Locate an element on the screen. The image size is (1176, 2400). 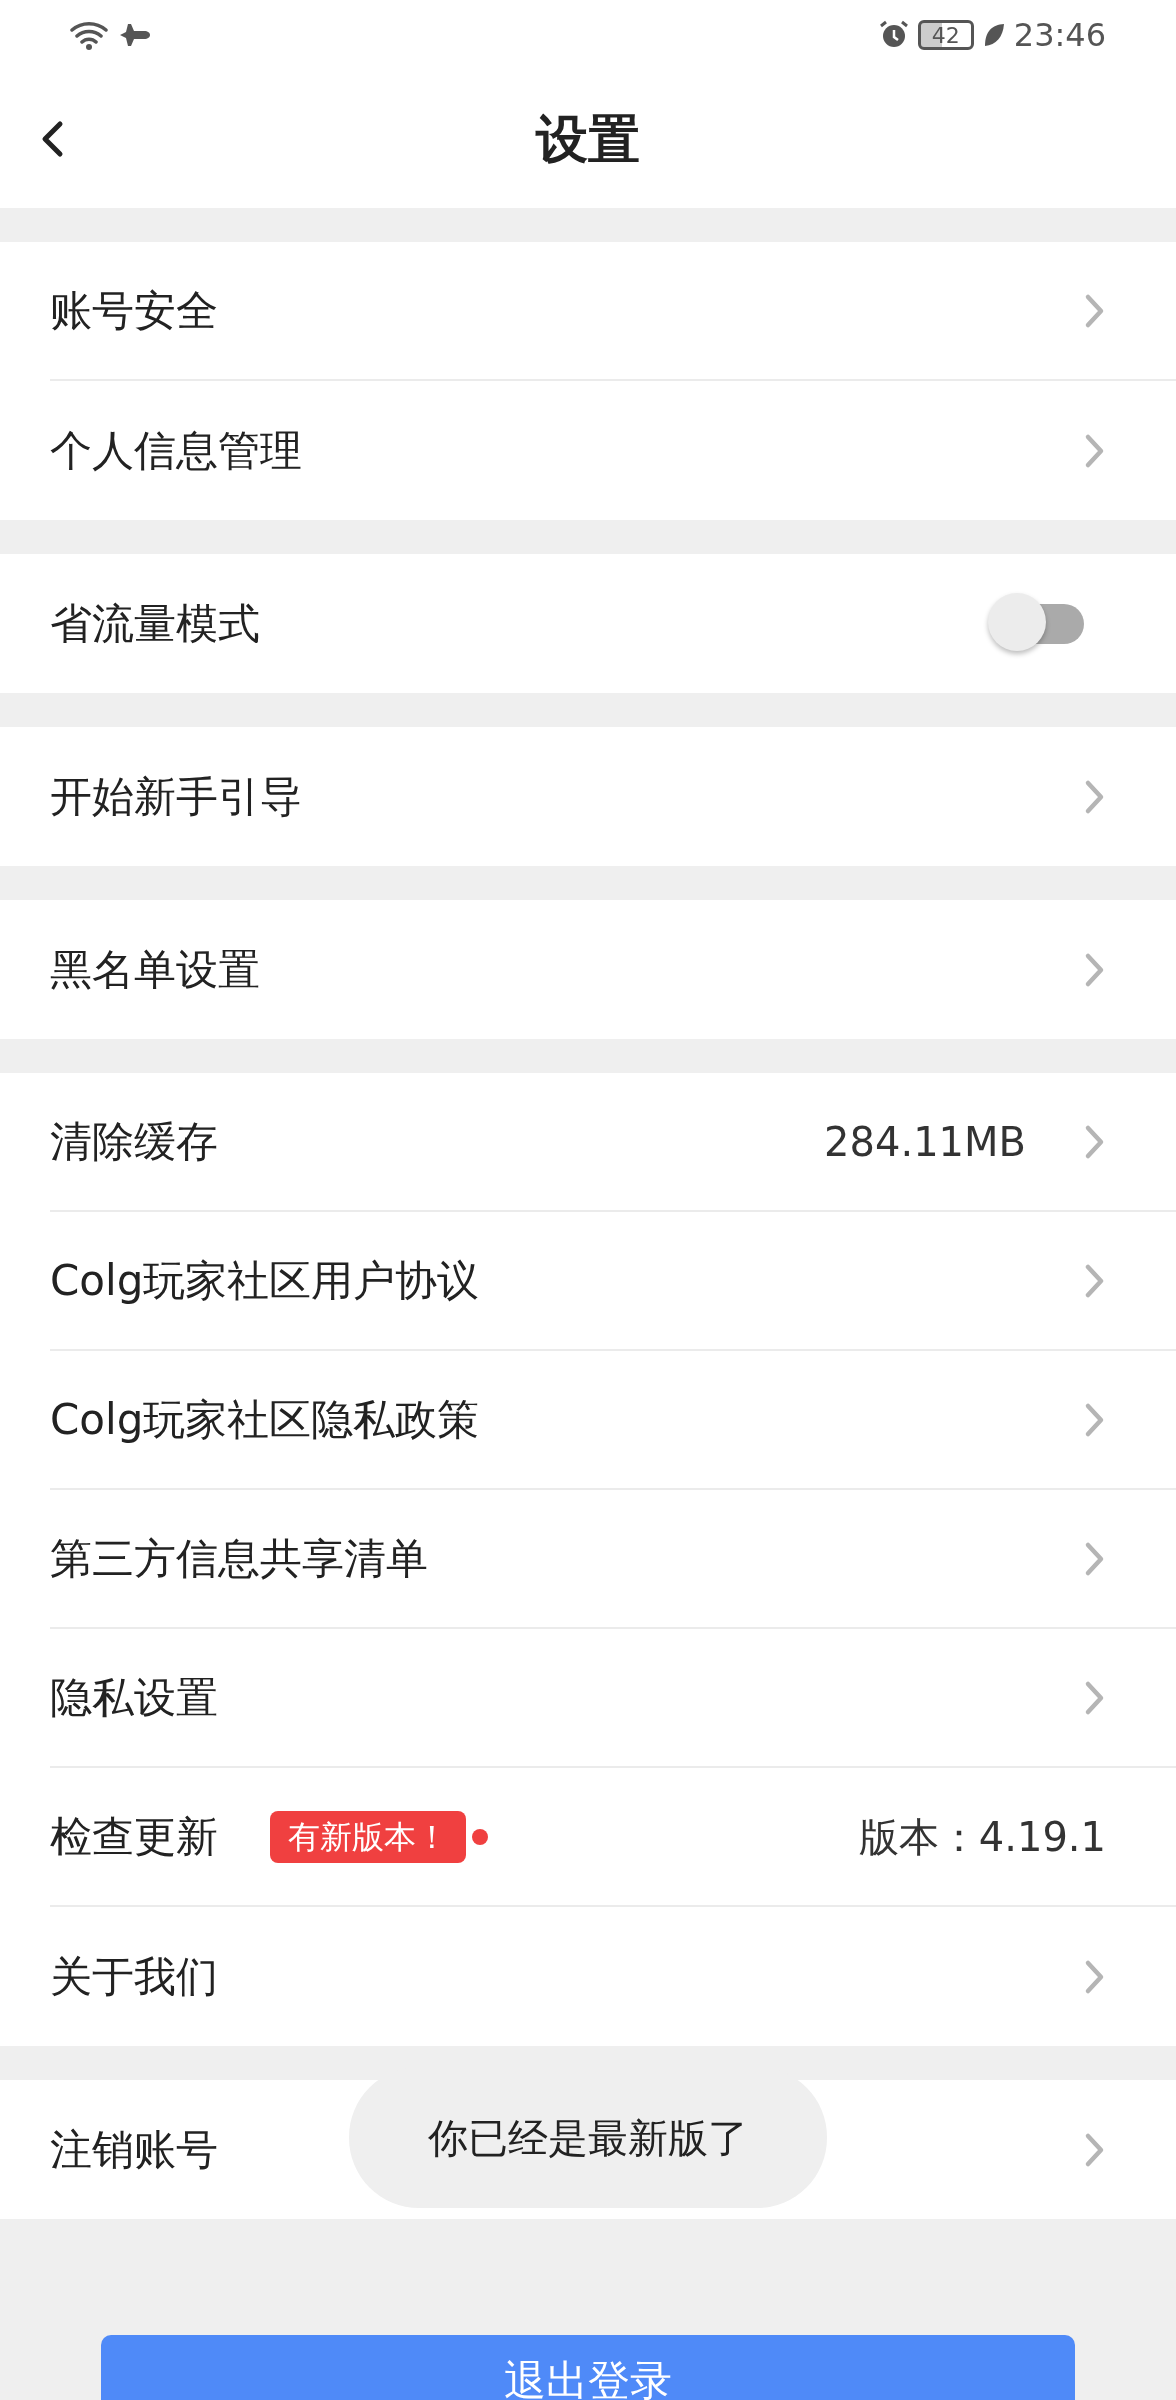
row-label: 关于我们 is located at coordinates (134, 1976).